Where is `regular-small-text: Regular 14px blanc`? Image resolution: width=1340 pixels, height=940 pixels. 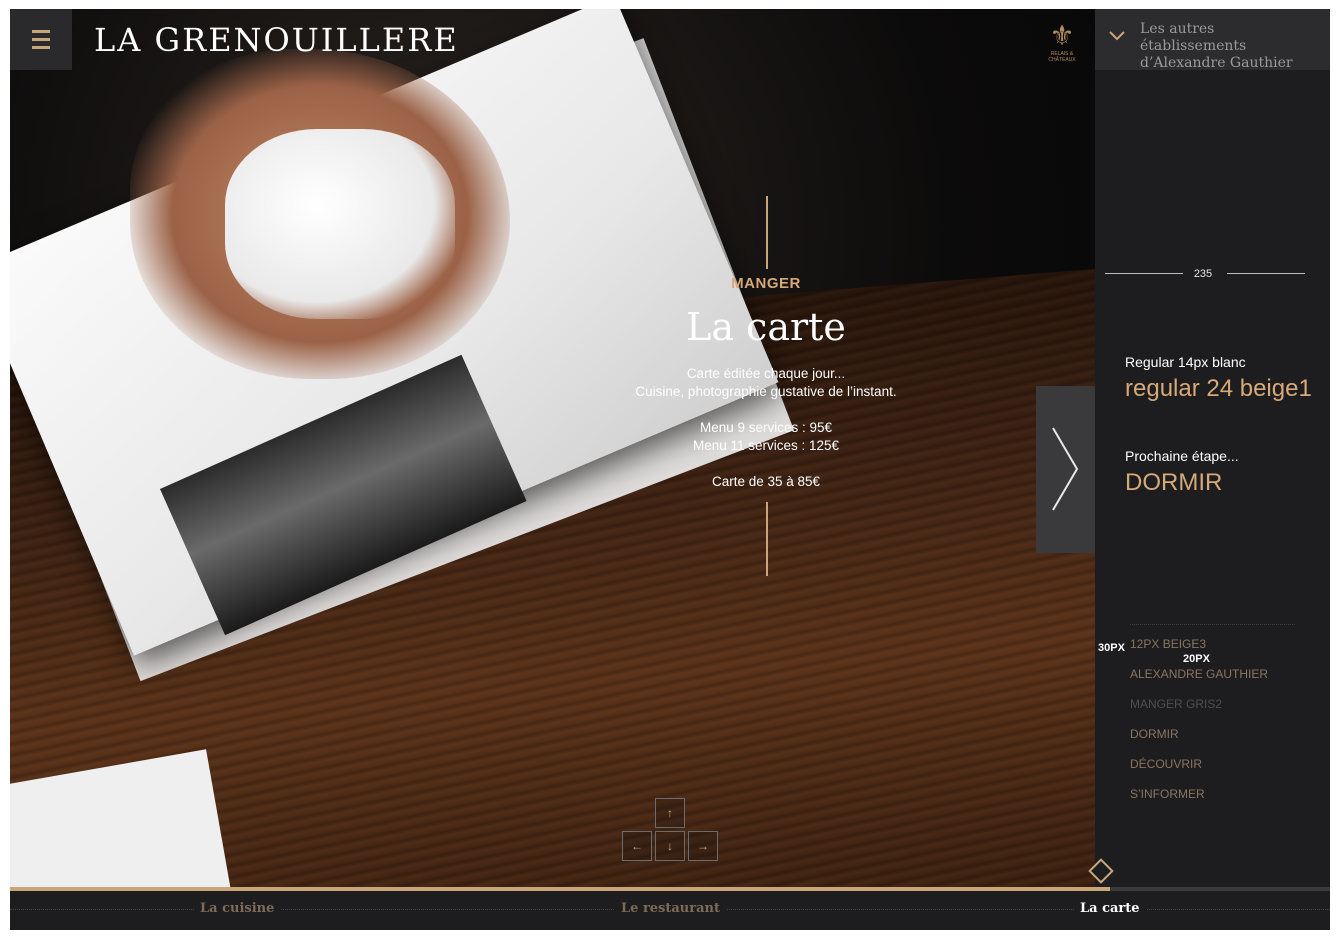 regular-small-text: Regular 14px blanc is located at coordinates (1185, 362).